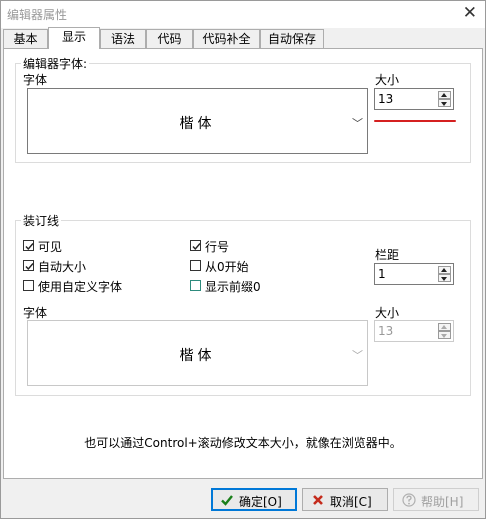  I want to click on tab-display: 显示, so click(74, 38).